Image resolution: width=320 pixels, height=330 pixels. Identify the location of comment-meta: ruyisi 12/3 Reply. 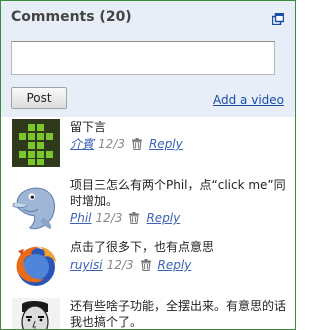
(130, 265).